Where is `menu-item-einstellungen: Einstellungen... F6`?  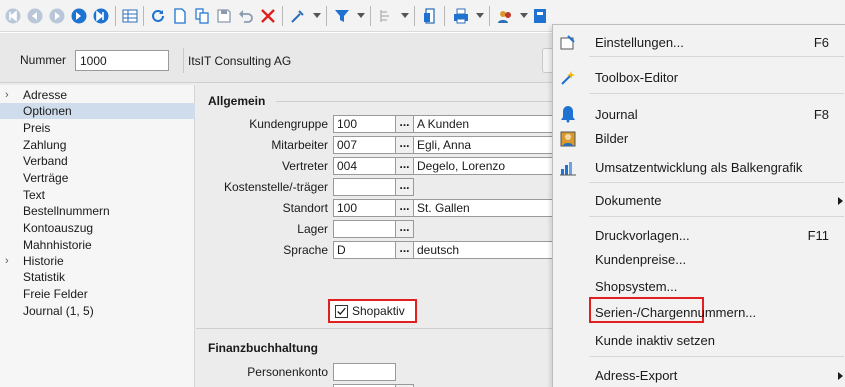
menu-item-einstellungen: Einstellungen... F6 is located at coordinates (699, 43).